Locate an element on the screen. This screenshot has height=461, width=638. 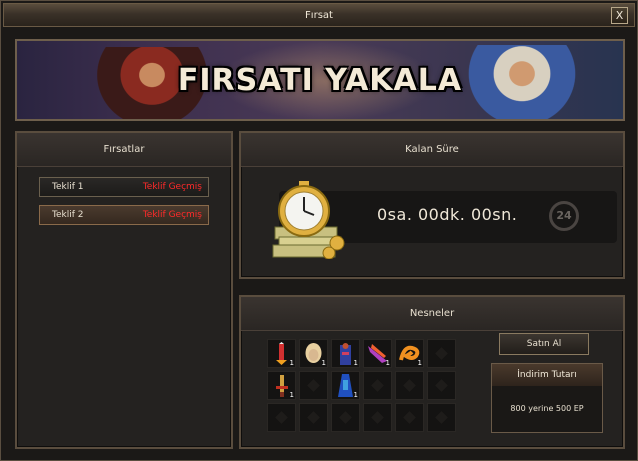
close-button: X is located at coordinates (619, 15).